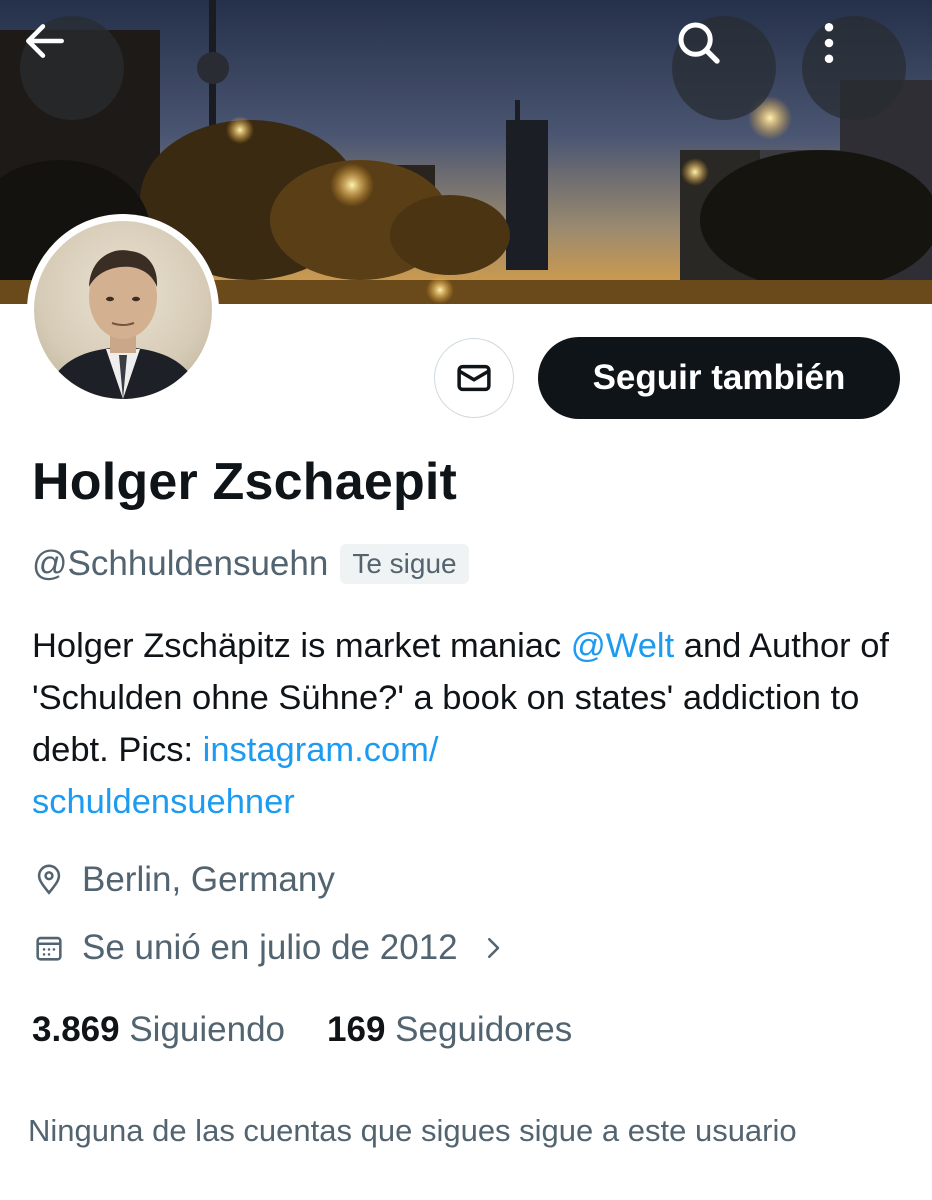 The width and height of the screenshot is (932, 1200). I want to click on follows-you-badge: Te sigue, so click(404, 564).